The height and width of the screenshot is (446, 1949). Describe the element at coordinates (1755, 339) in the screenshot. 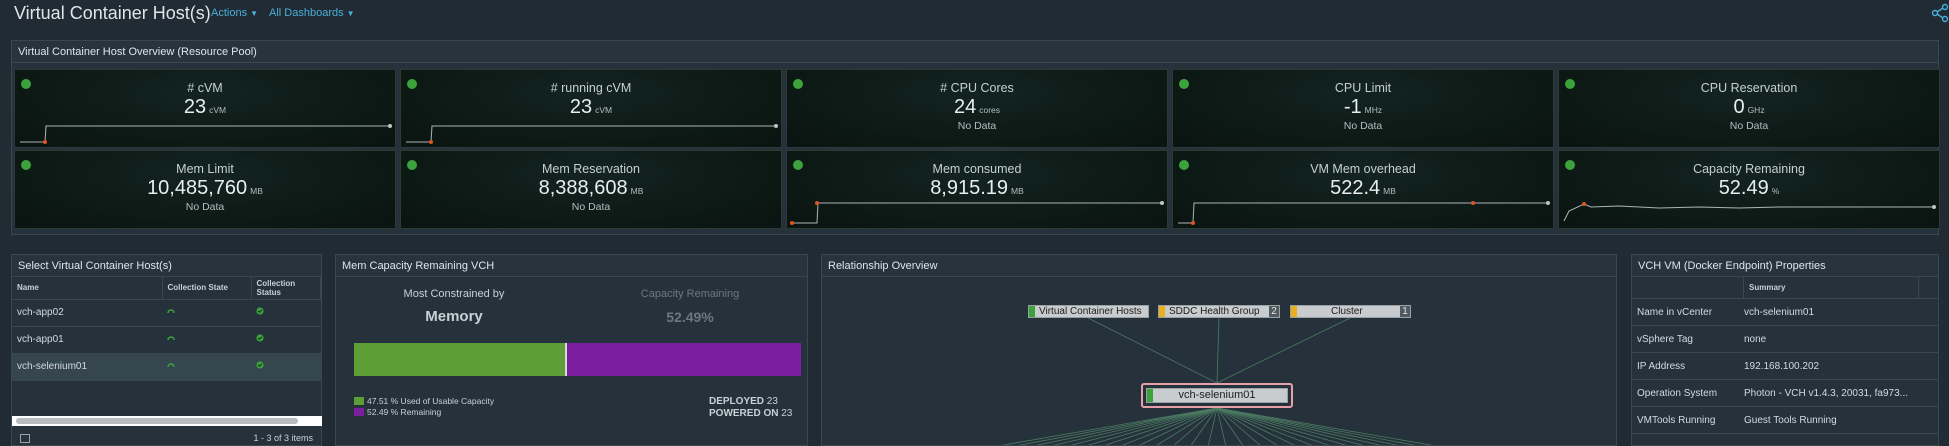

I see `property-value: none` at that location.